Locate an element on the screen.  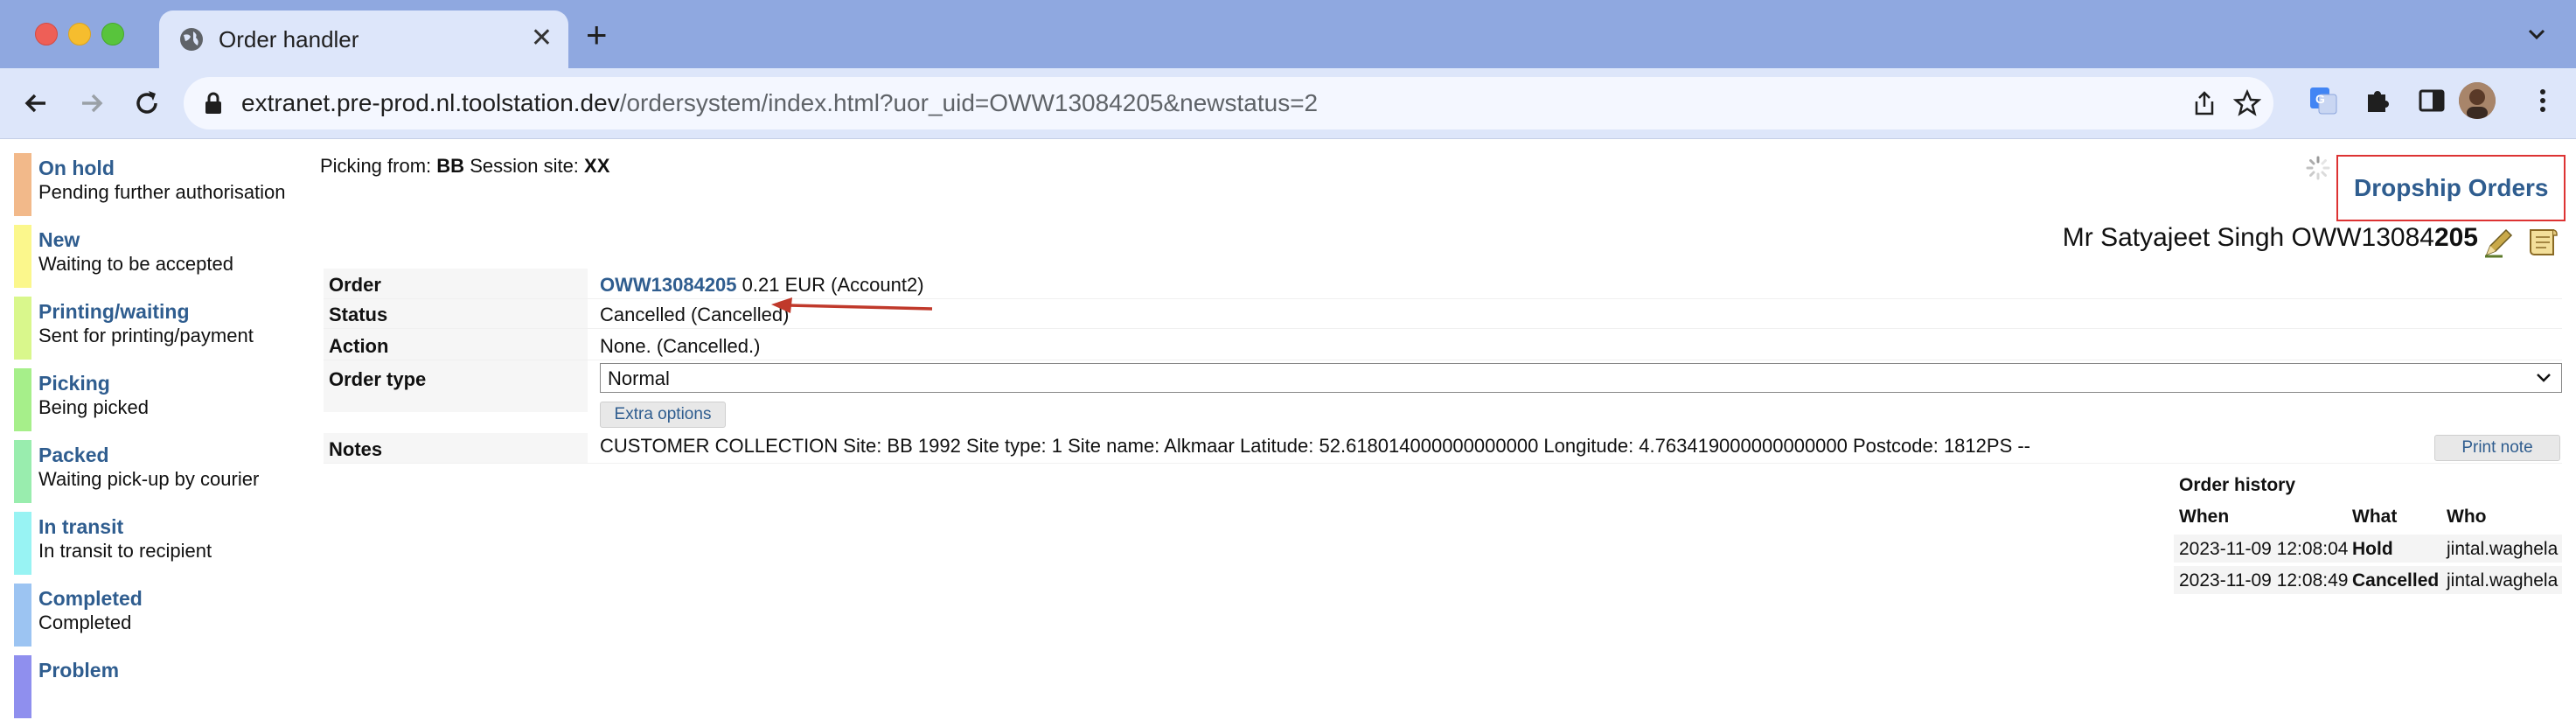
history-row: 2023-11-09 12:08:04 Hold jintal.waghela is located at coordinates (2368, 549).